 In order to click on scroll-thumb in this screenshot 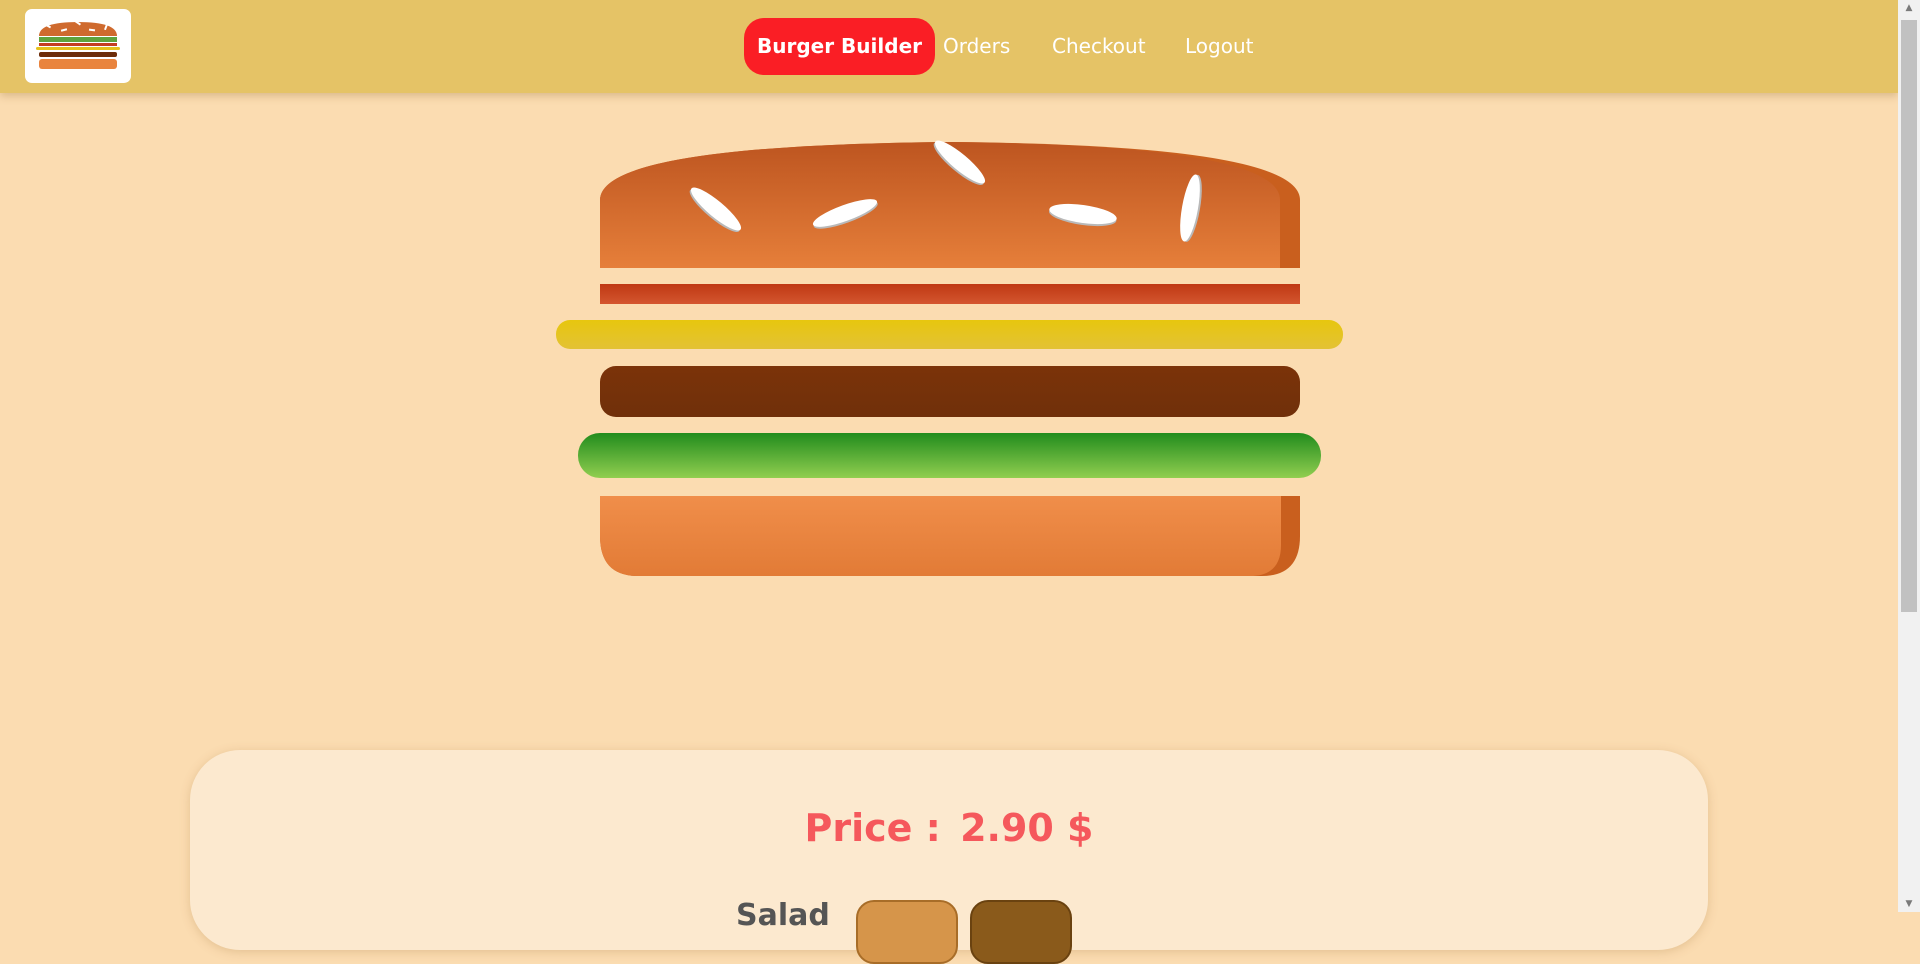, I will do `click(1909, 316)`.